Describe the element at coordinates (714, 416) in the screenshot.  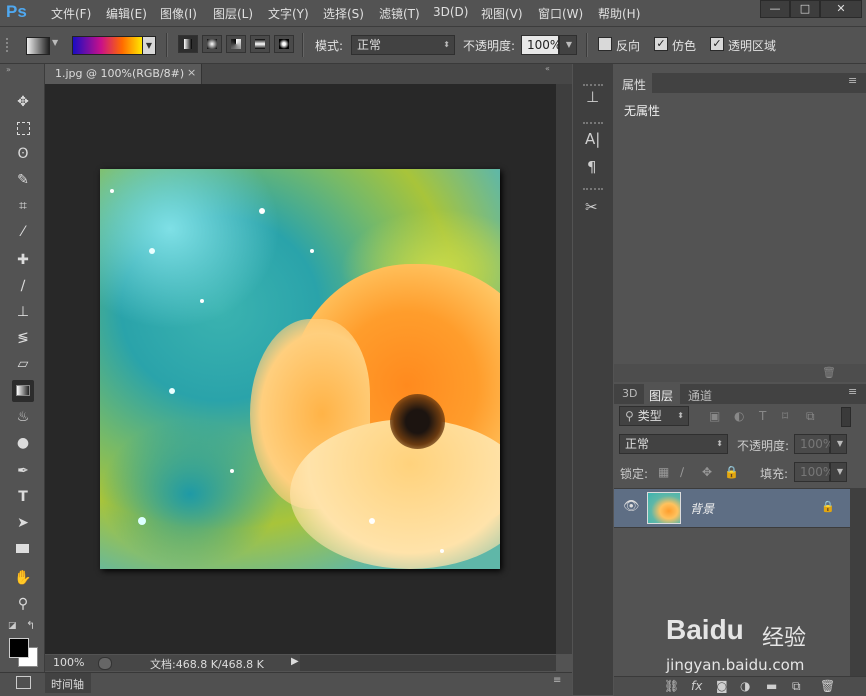
I see `filter-pixel-icon: ▣` at that location.